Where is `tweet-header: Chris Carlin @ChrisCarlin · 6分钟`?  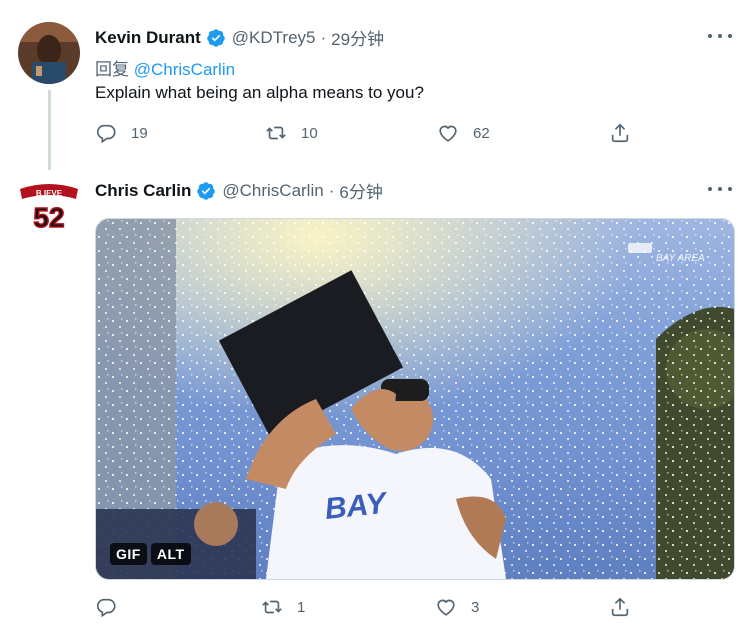
tweet-header: Chris Carlin @ChrisCarlin · 6分钟 is located at coordinates (239, 190).